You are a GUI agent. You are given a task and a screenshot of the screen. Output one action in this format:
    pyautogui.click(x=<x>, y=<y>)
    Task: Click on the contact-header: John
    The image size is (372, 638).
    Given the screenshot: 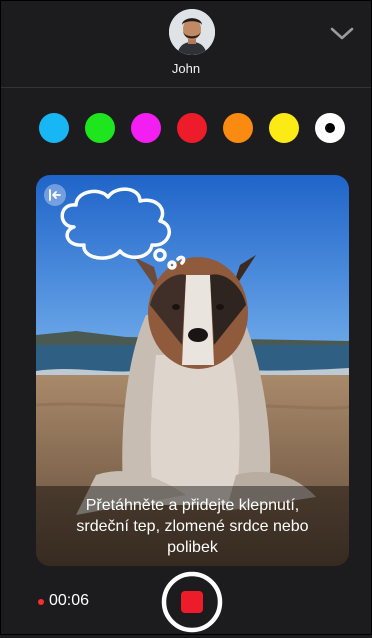 What is the action you would take?
    pyautogui.click(x=186, y=44)
    